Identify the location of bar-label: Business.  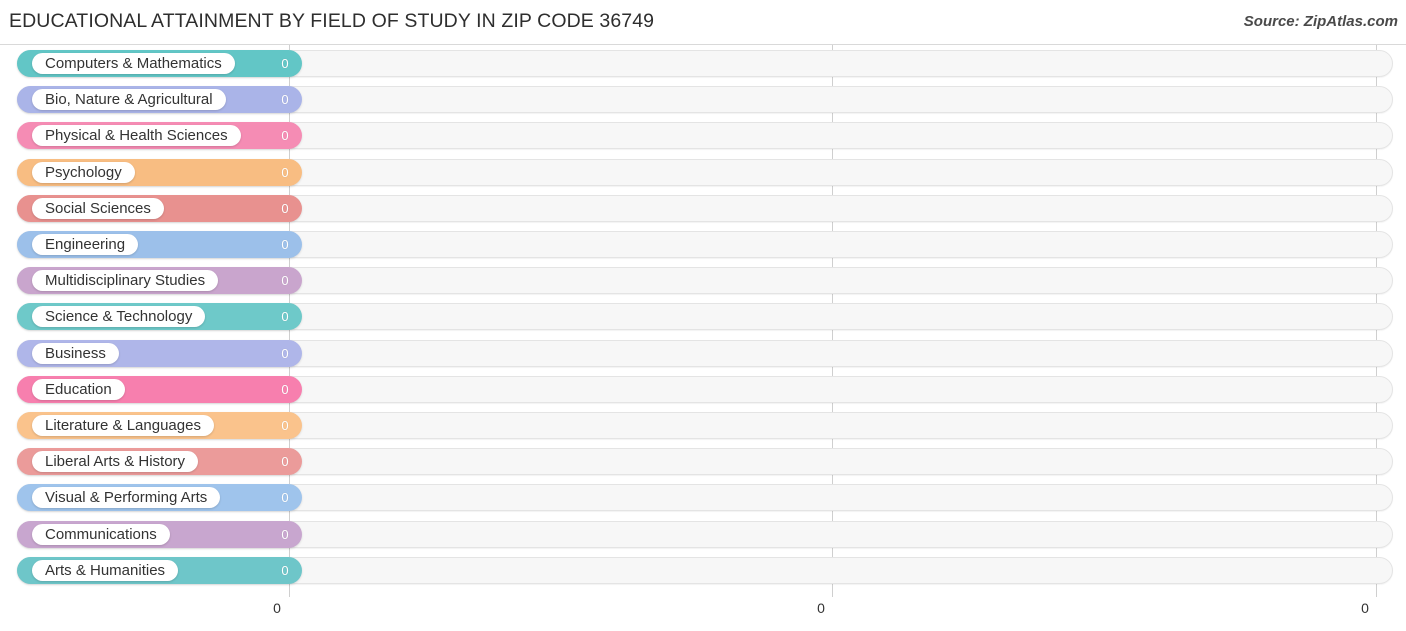
(75, 353).